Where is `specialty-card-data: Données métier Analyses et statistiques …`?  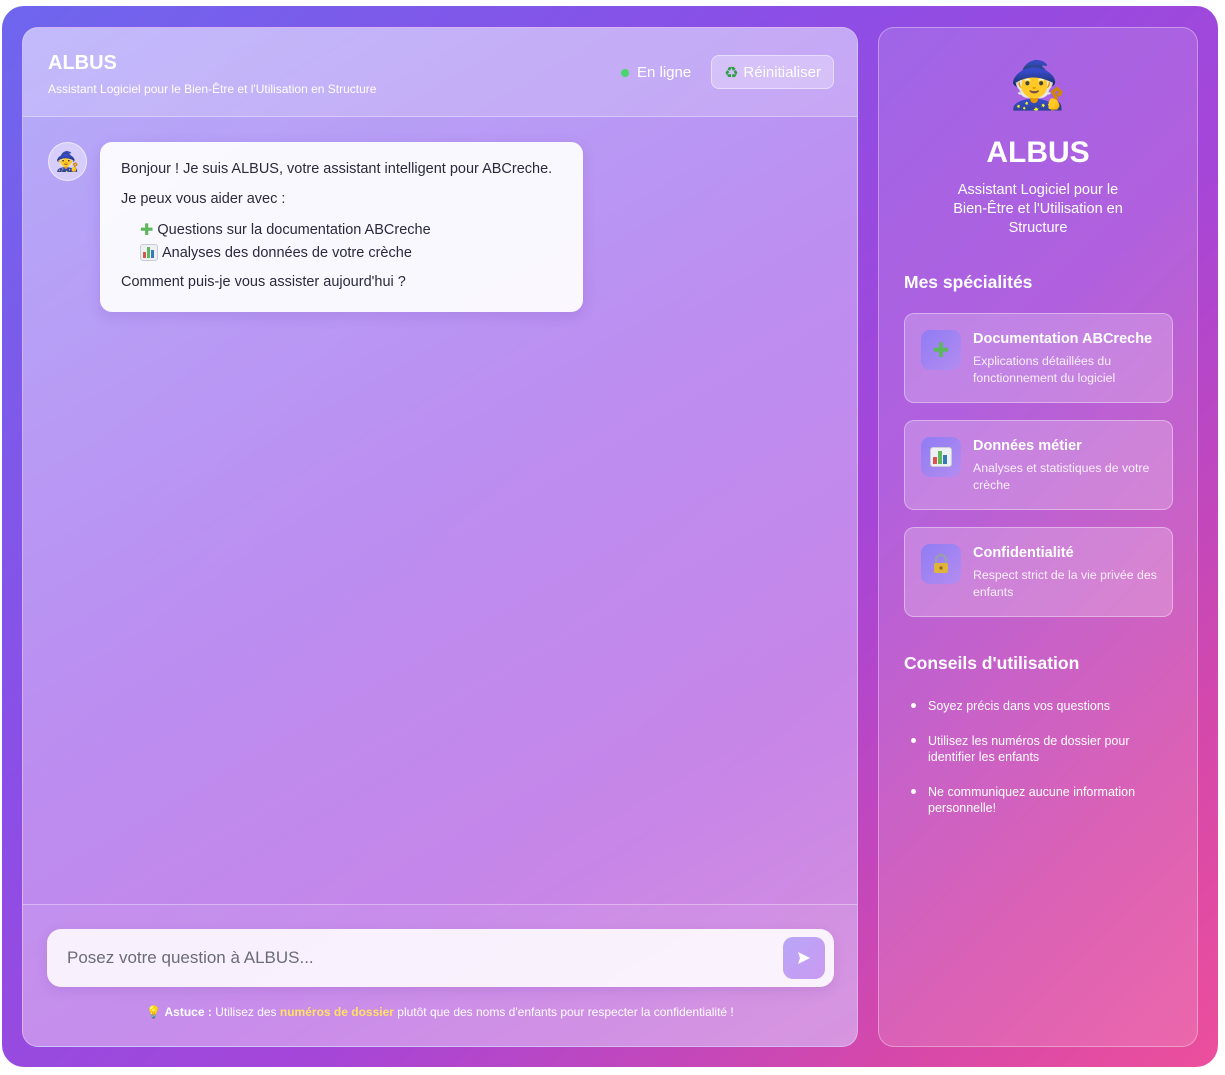 specialty-card-data: Données métier Analyses et statistiques … is located at coordinates (1038, 465).